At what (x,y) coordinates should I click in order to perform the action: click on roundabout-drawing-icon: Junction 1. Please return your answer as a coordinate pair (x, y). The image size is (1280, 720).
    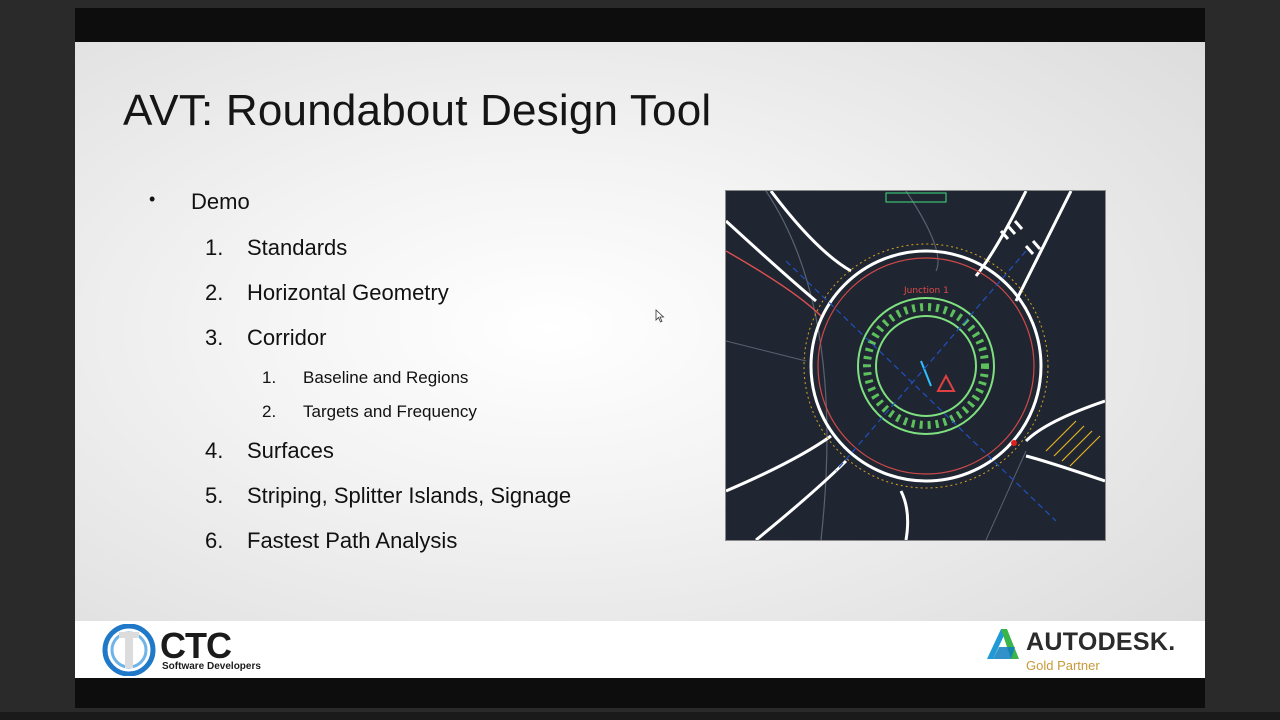
    Looking at the image, I should click on (915, 366).